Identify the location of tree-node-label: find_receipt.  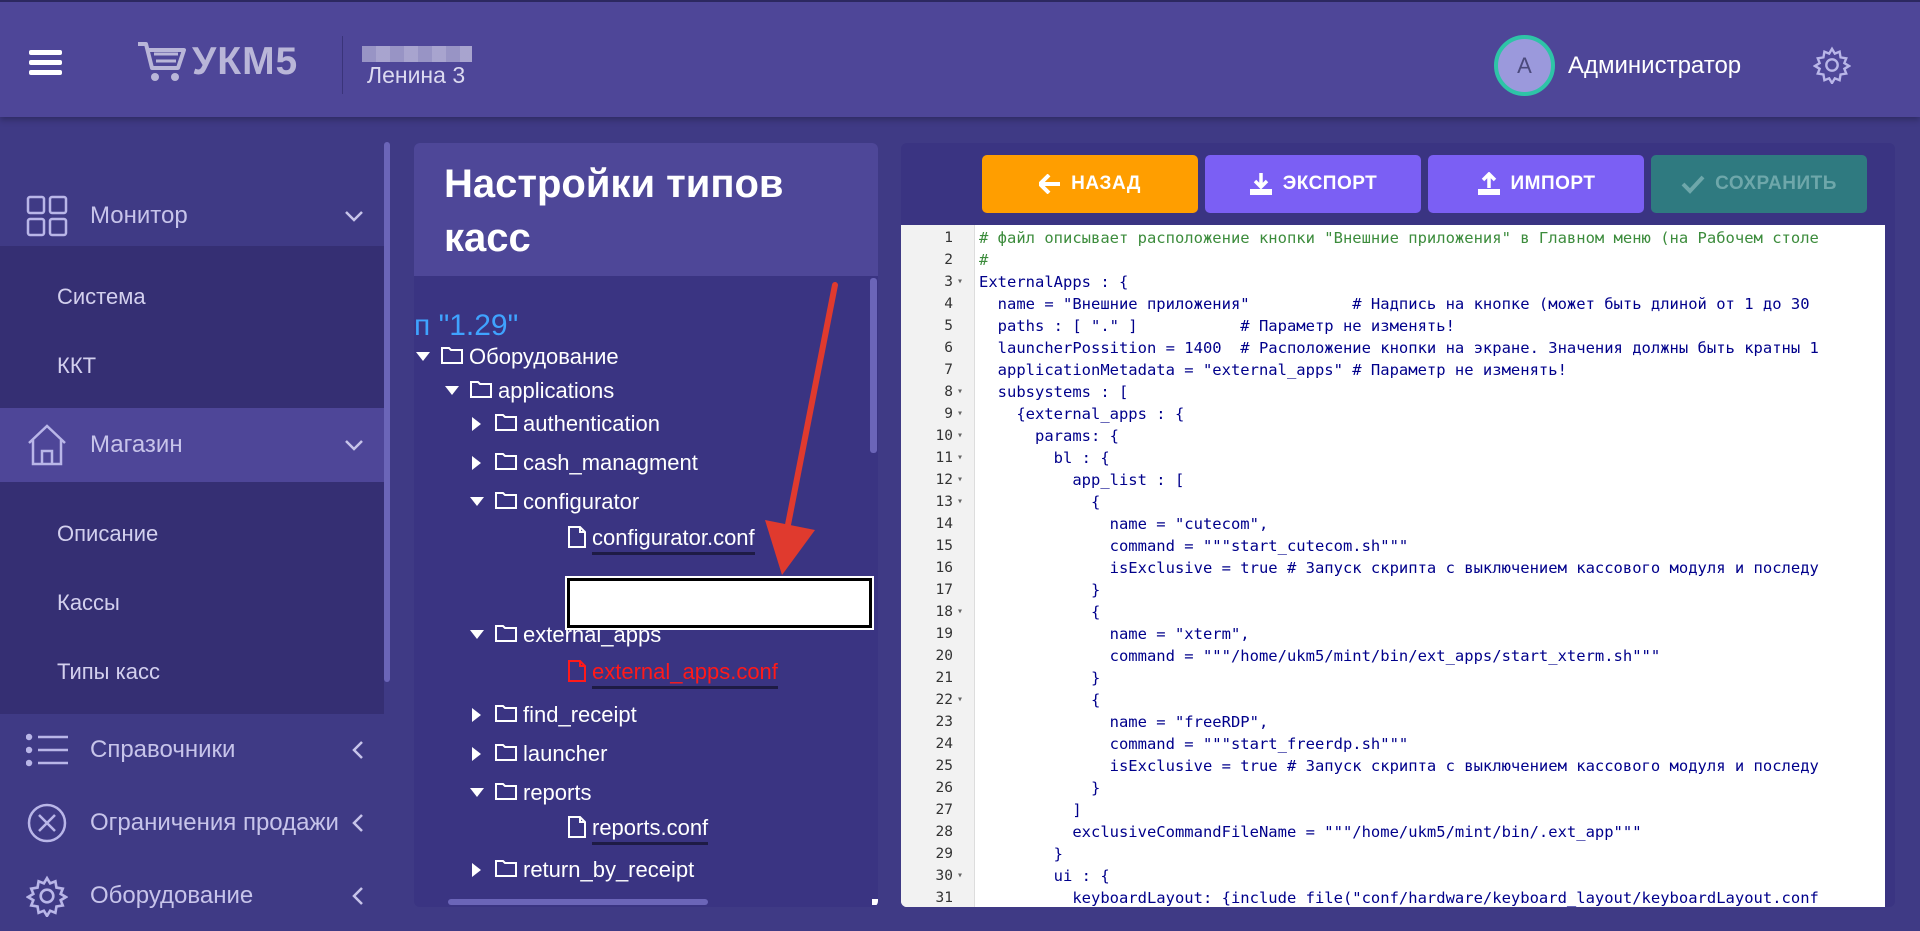
(580, 714).